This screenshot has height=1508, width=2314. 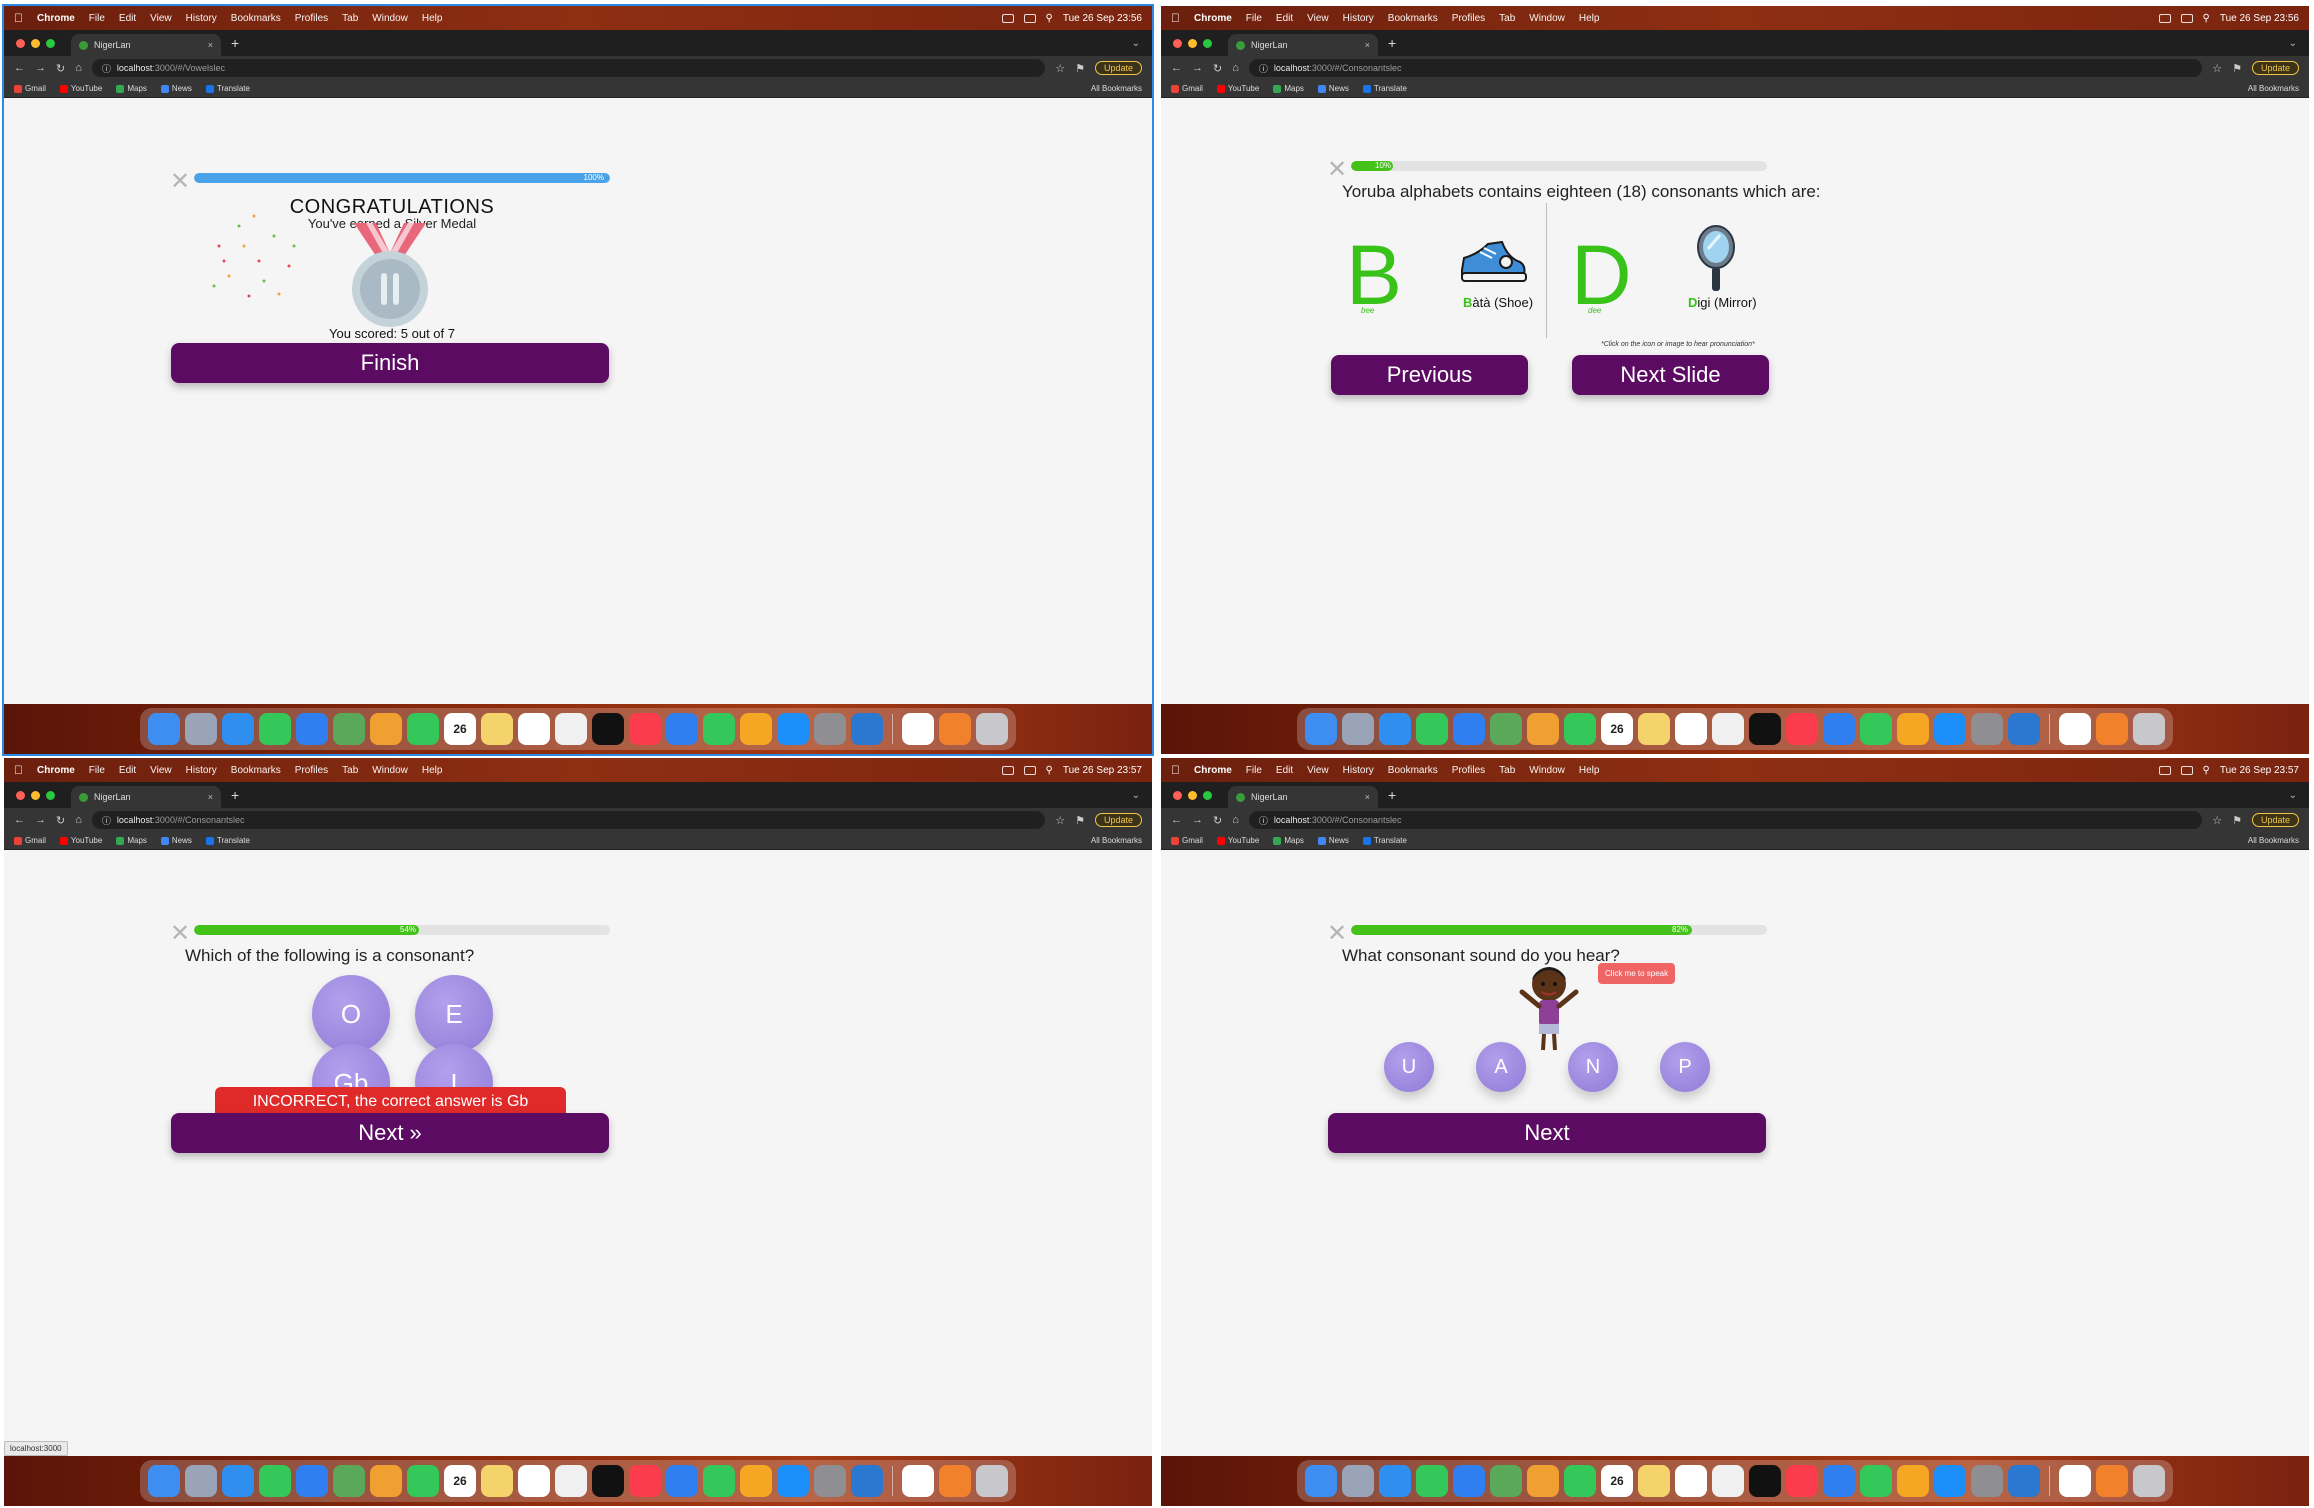 What do you see at coordinates (386, 1481) in the screenshot?
I see `photos-icon` at bounding box center [386, 1481].